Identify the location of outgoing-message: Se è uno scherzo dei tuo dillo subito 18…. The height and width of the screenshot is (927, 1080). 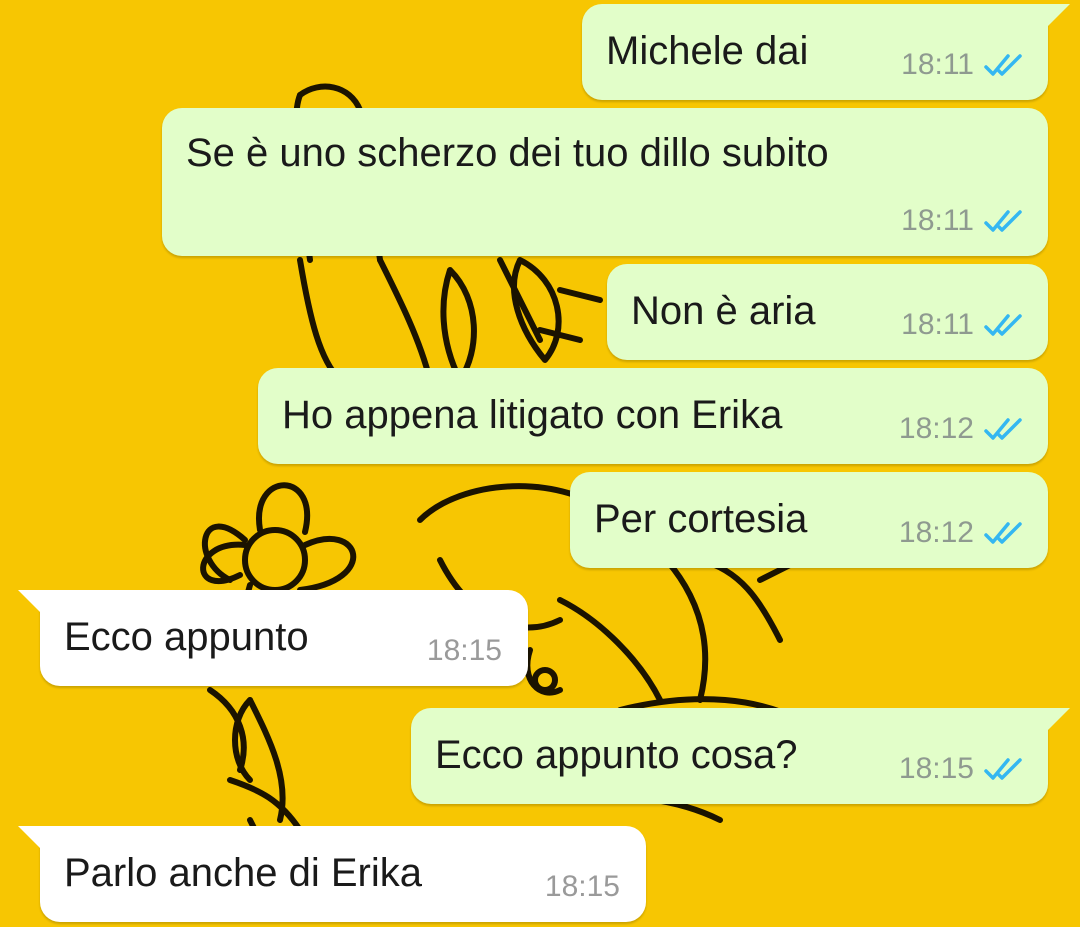
(605, 182).